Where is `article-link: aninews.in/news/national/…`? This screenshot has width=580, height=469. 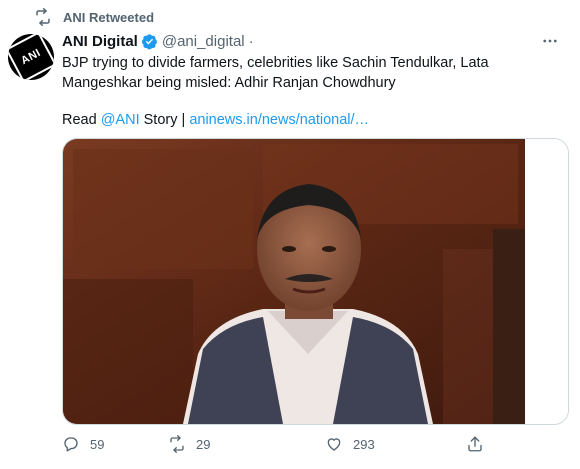 article-link: aninews.in/news/national/… is located at coordinates (279, 120).